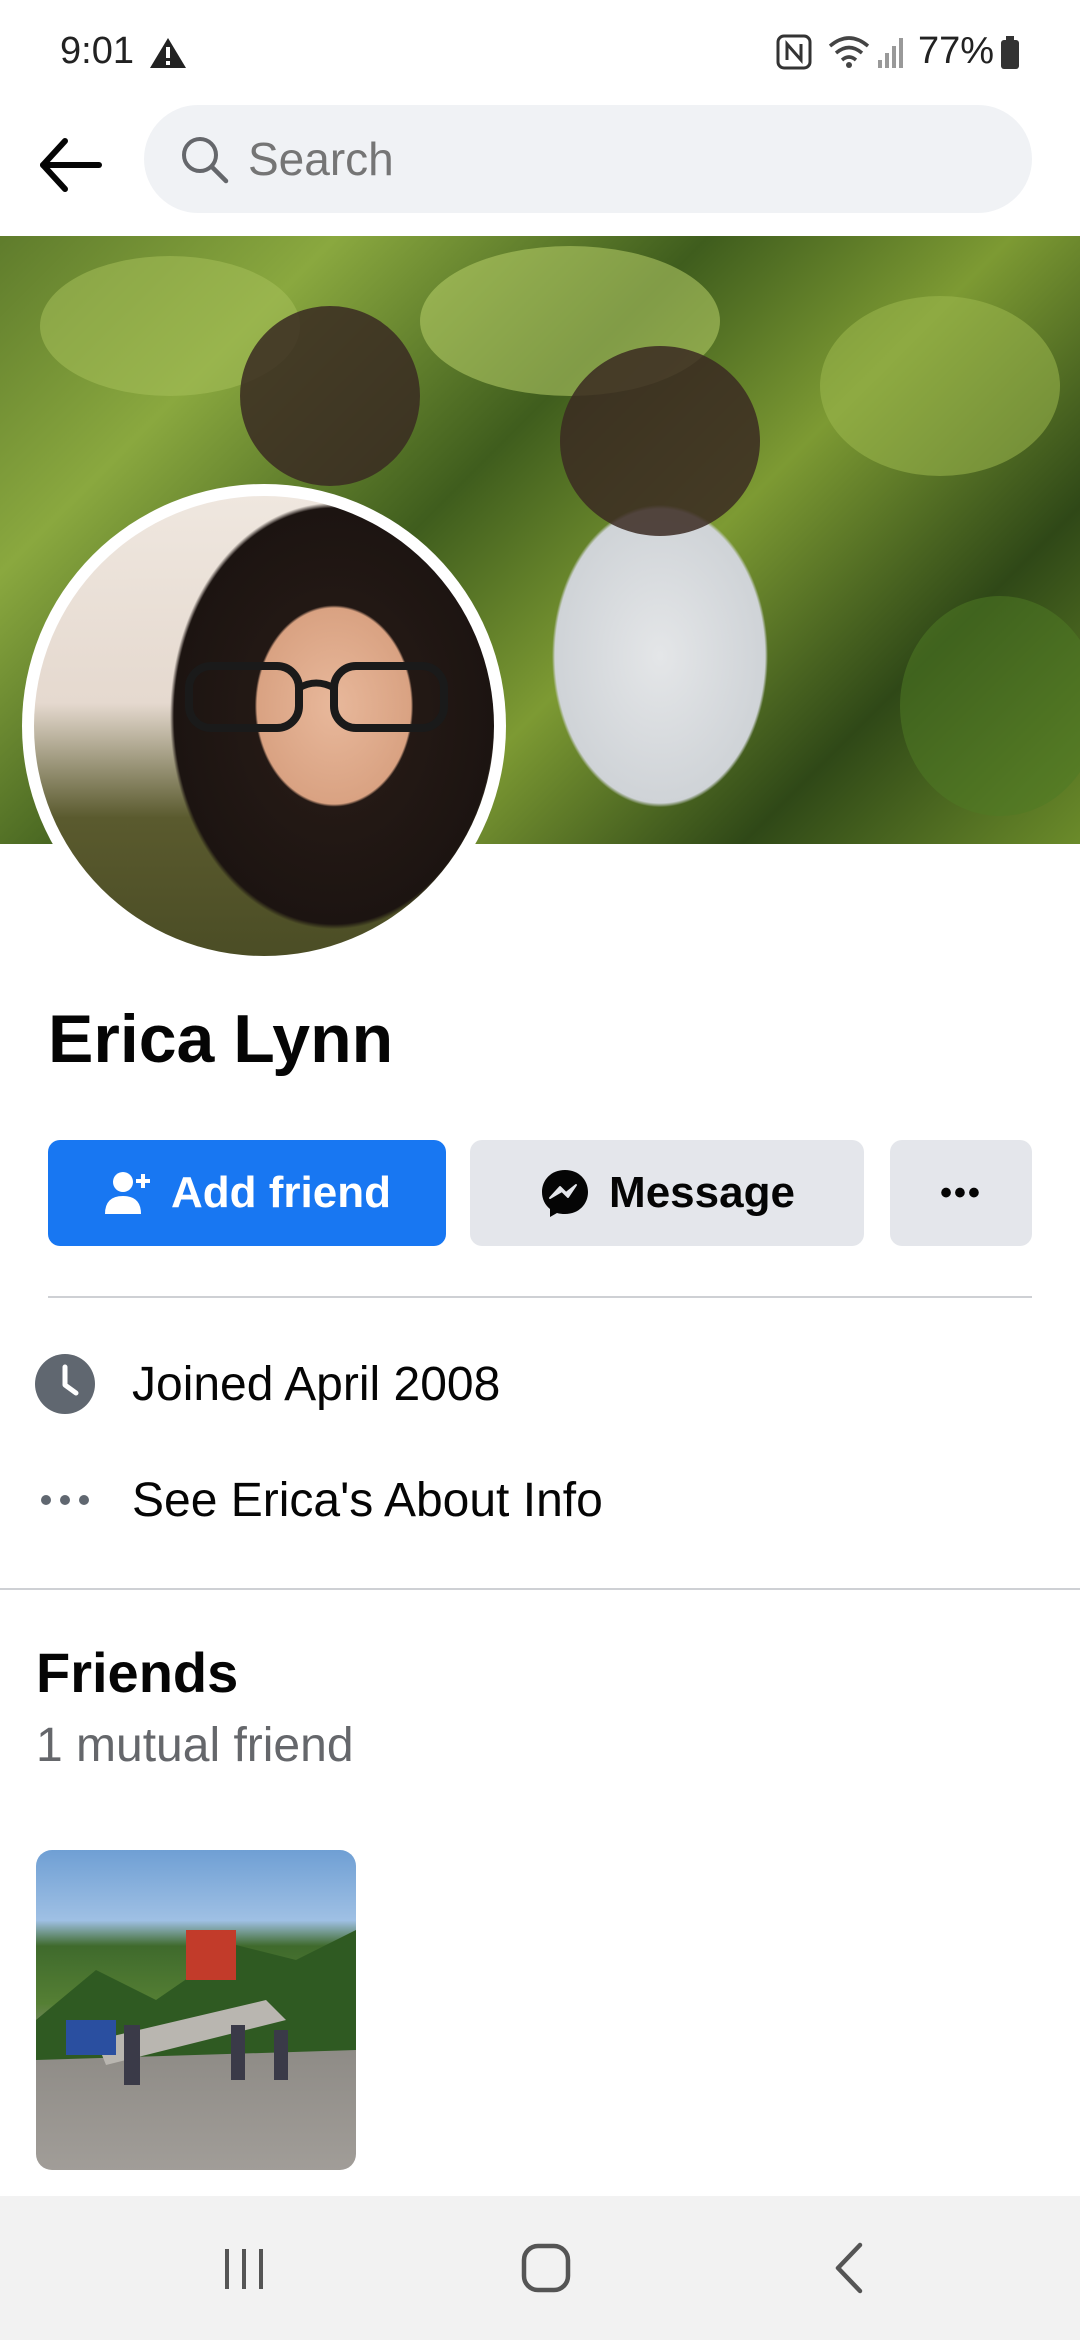 The height and width of the screenshot is (2340, 1080). I want to click on divider, so click(540, 1297).